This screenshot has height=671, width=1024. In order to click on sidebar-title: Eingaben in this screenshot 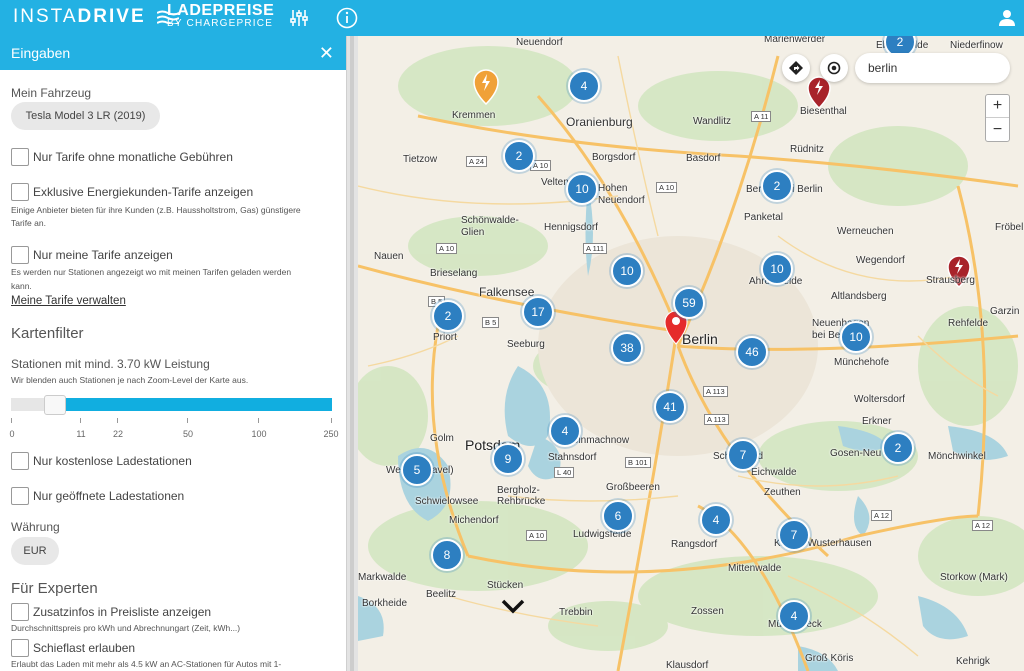, I will do `click(41, 53)`.